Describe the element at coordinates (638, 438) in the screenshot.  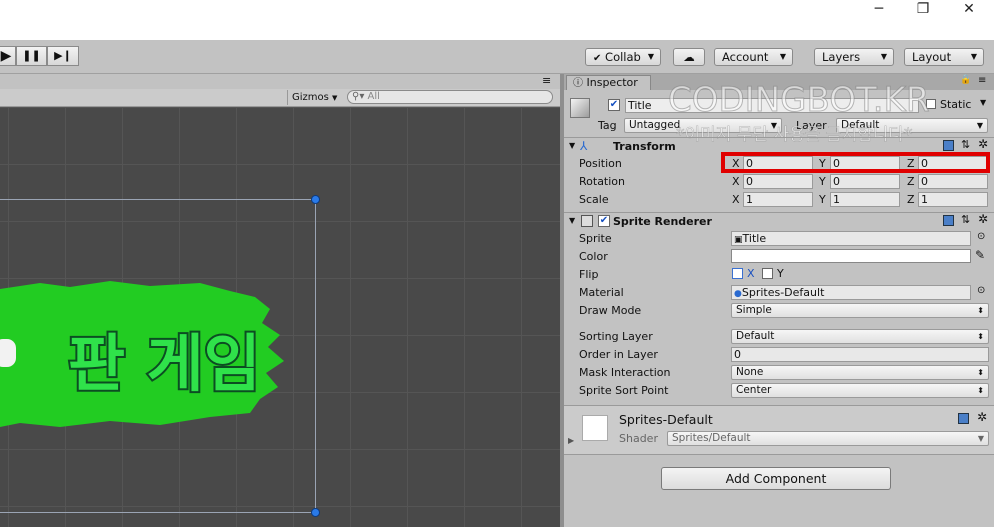
I see `shader-label: Shader` at that location.